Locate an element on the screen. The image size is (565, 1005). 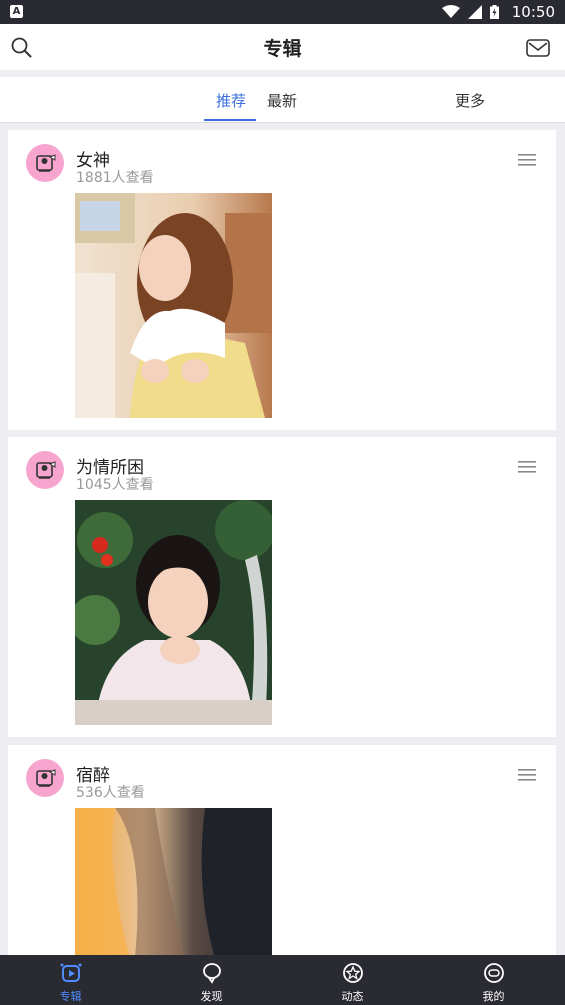
wifi-icon is located at coordinates (450, 11).